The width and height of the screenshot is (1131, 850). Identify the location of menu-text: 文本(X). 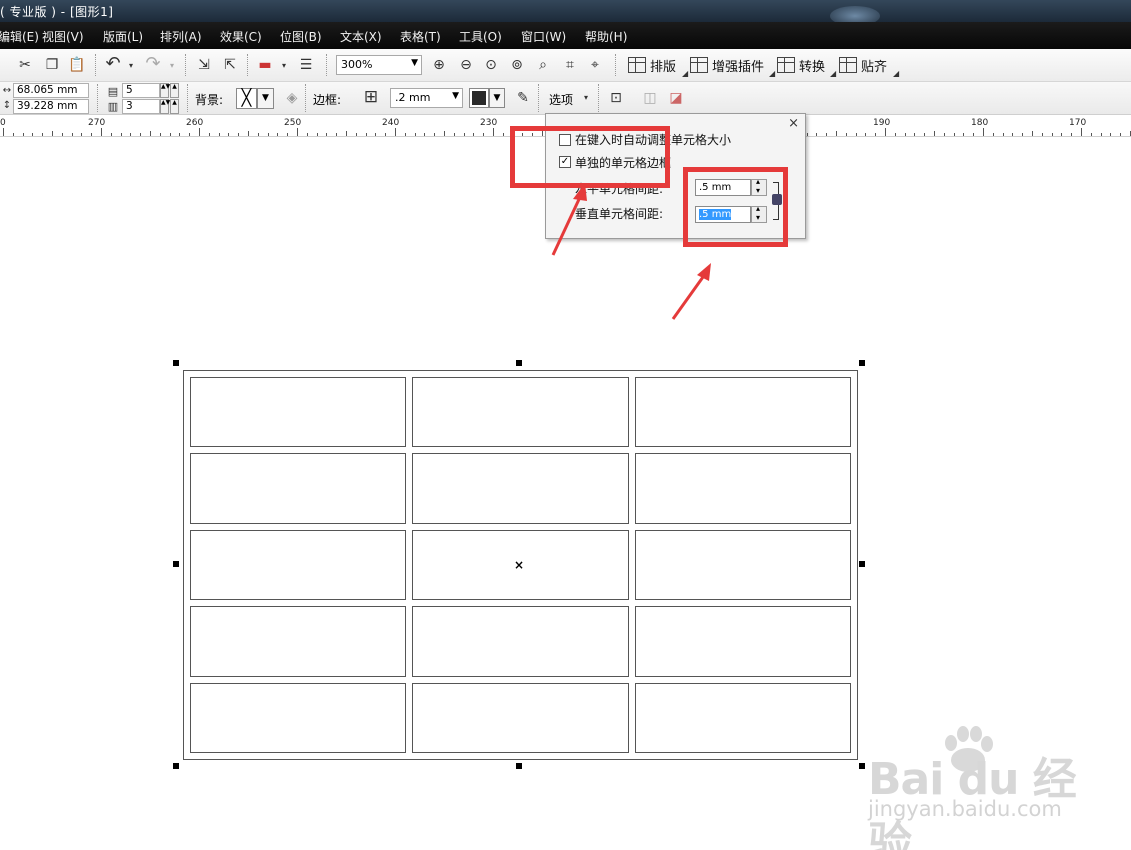
(361, 36).